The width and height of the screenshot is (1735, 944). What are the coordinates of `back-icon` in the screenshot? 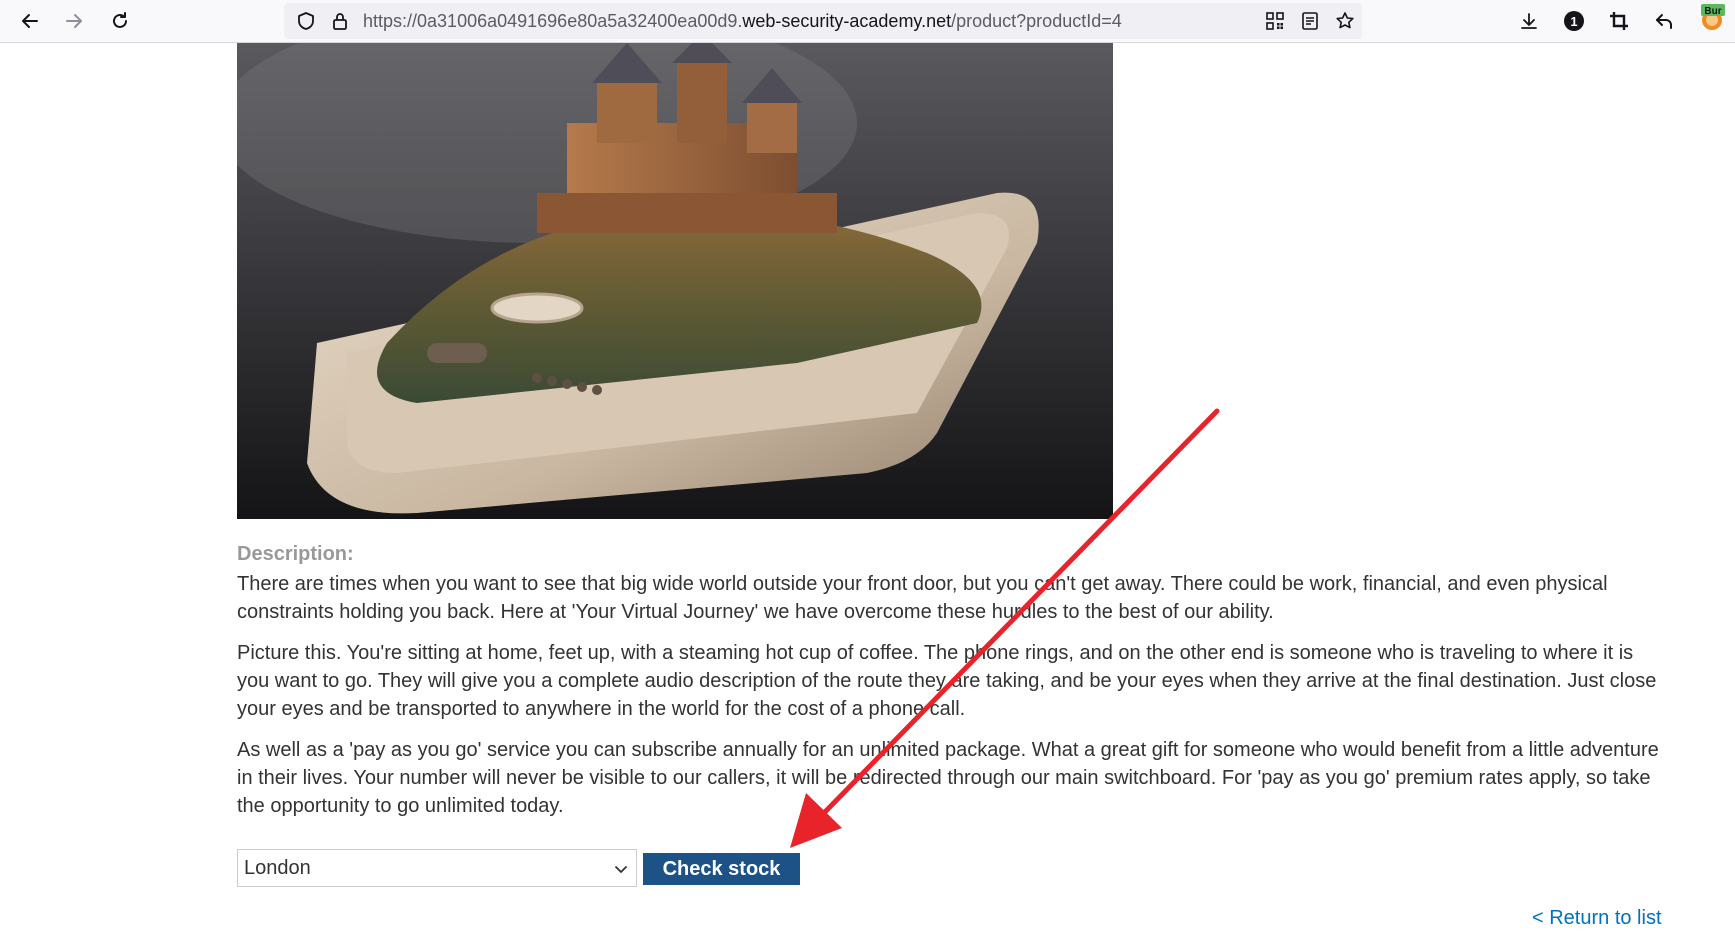 It's located at (30, 21).